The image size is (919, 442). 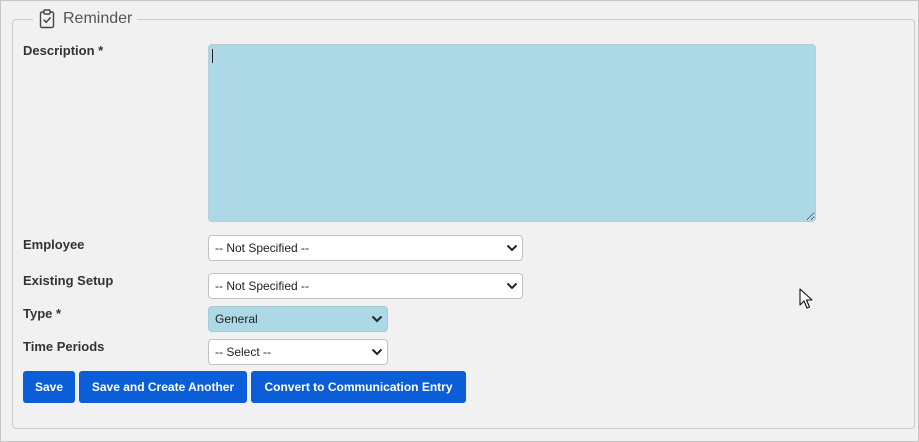 I want to click on existing-setup-selected-value: -- Not Specified --, so click(x=262, y=286).